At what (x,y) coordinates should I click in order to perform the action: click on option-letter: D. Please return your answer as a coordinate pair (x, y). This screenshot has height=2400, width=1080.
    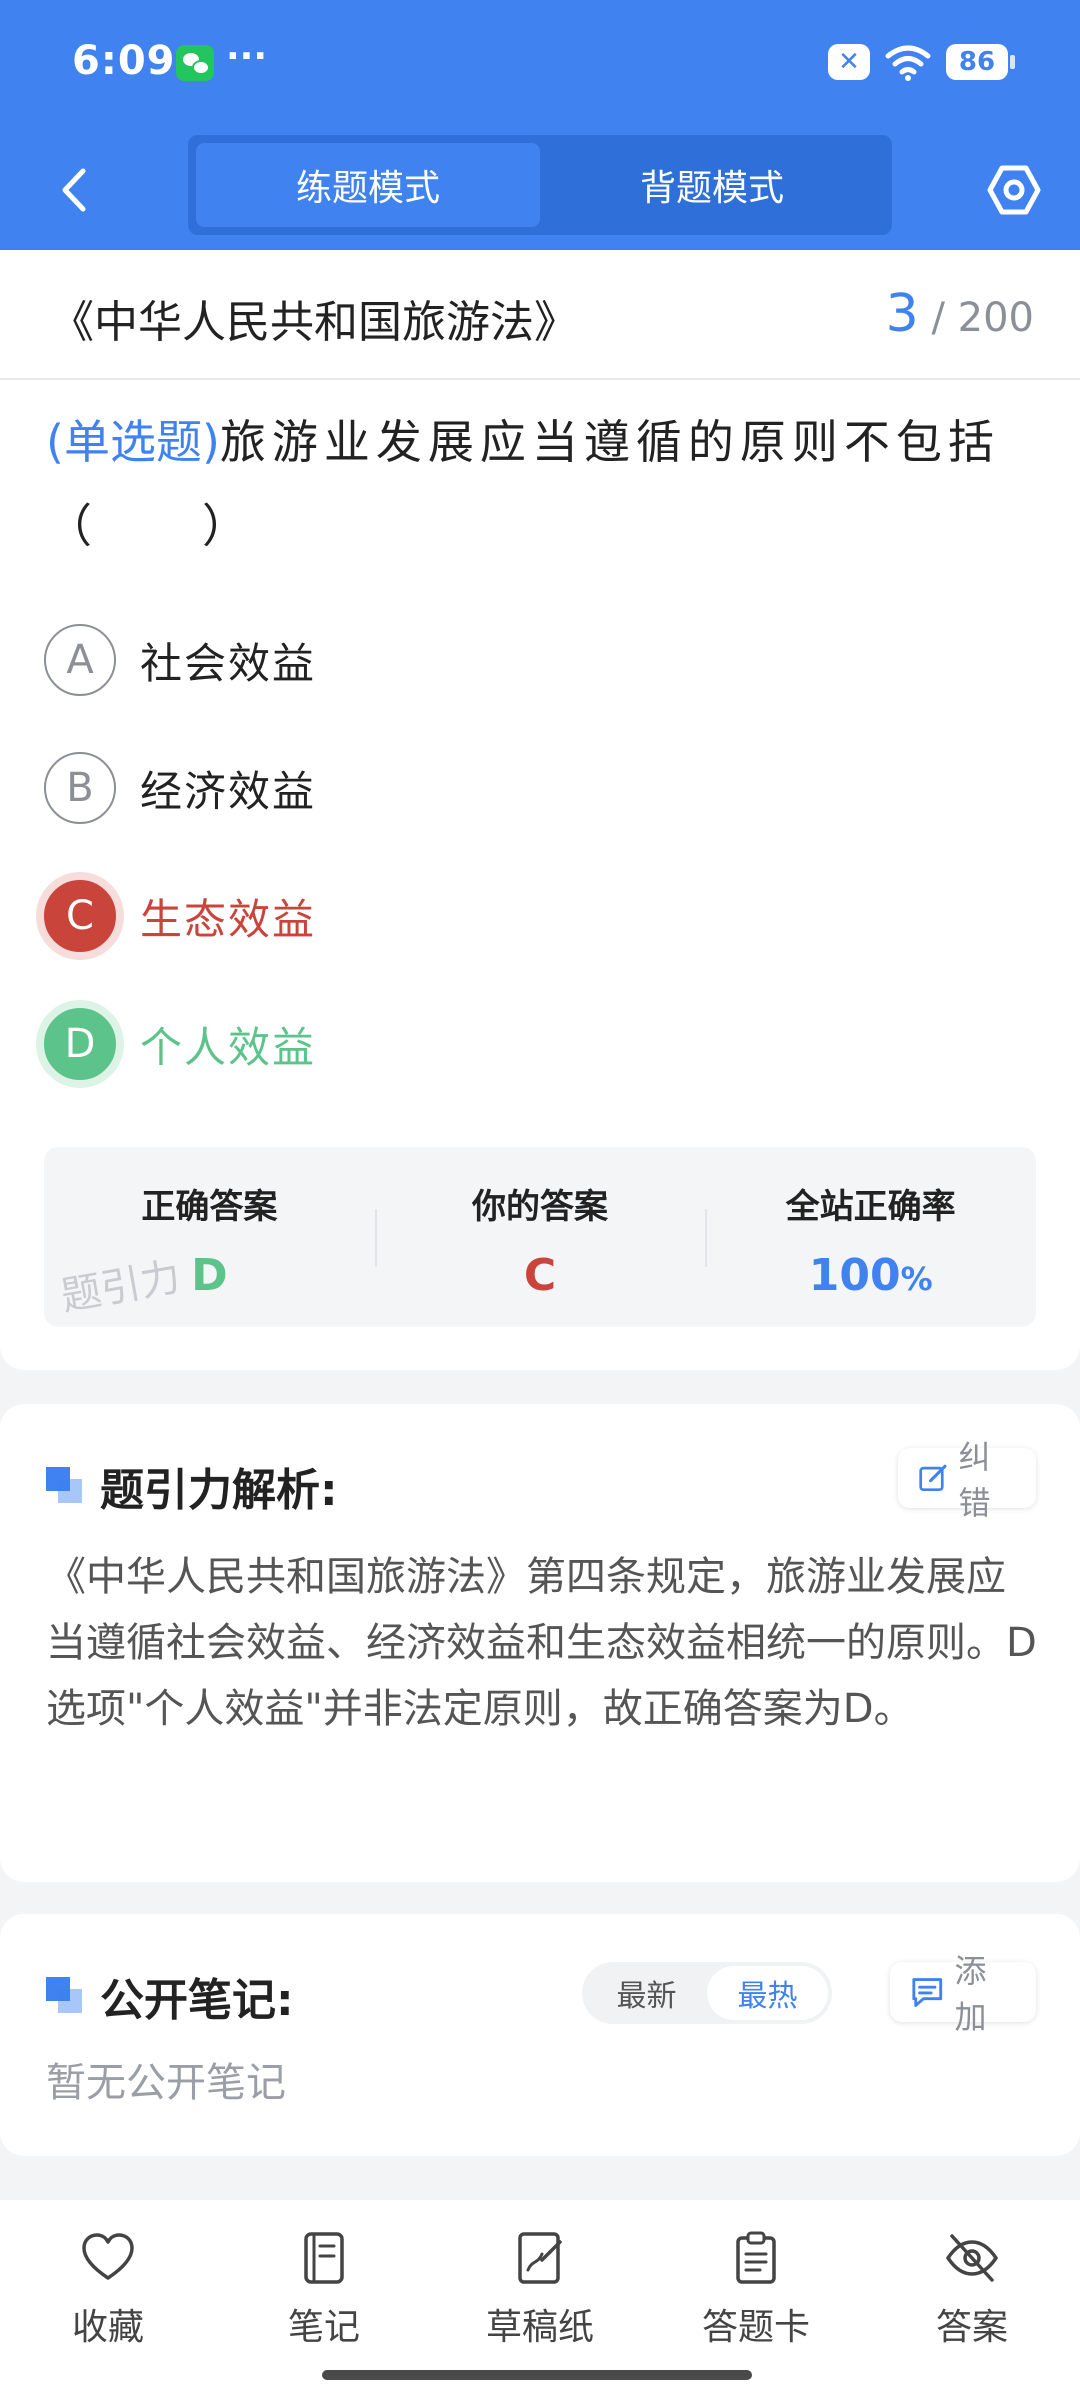
    Looking at the image, I should click on (80, 1044).